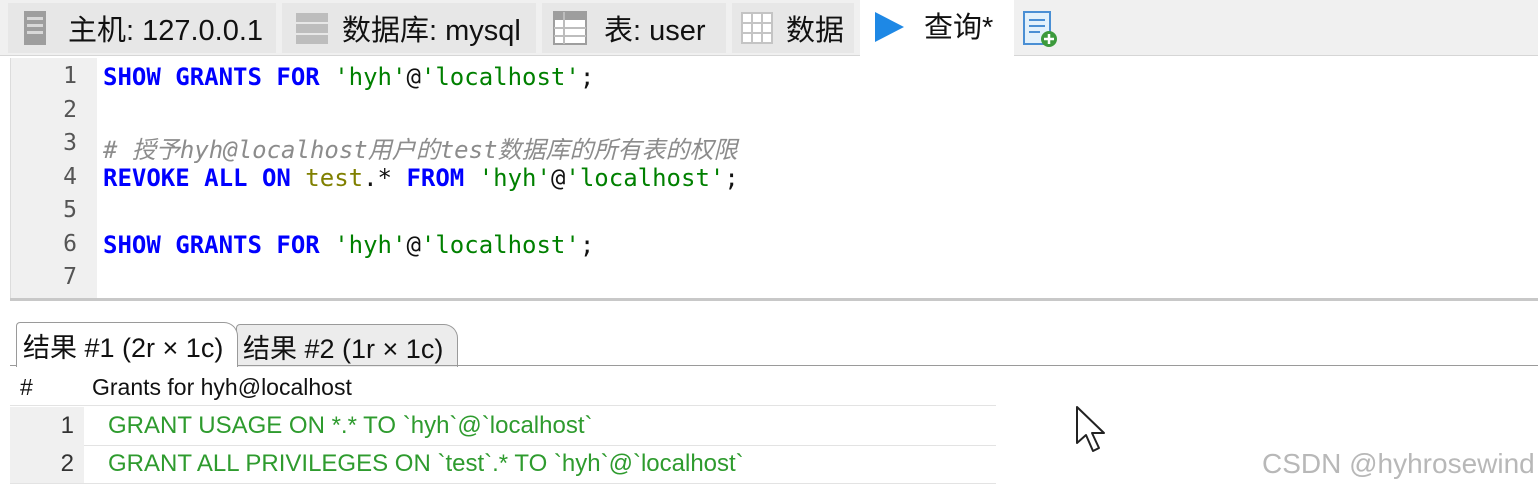  Describe the element at coordinates (1398, 463) in the screenshot. I see `watermark: CSDN @hyhrosewind` at that location.